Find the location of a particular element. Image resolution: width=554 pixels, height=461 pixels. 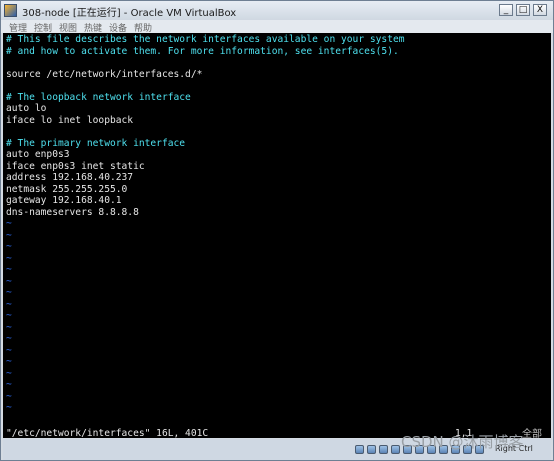

terminal-line: iface enp0s3 inet static is located at coordinates (75, 166).